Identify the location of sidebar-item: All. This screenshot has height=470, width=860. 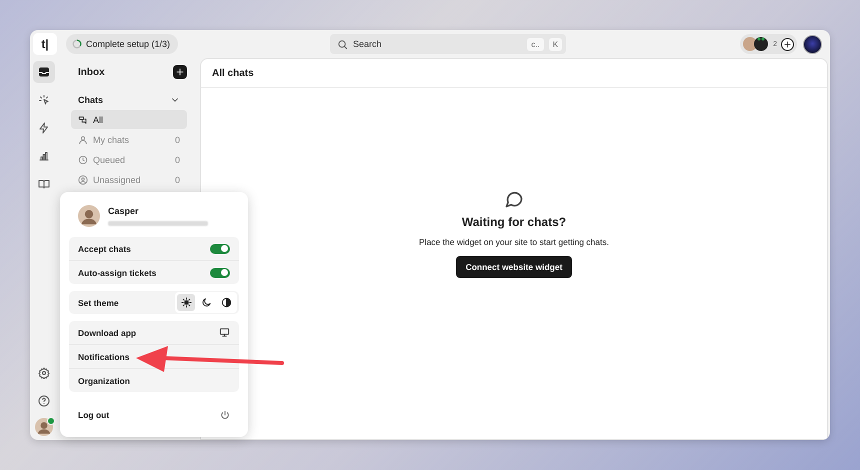
(129, 119).